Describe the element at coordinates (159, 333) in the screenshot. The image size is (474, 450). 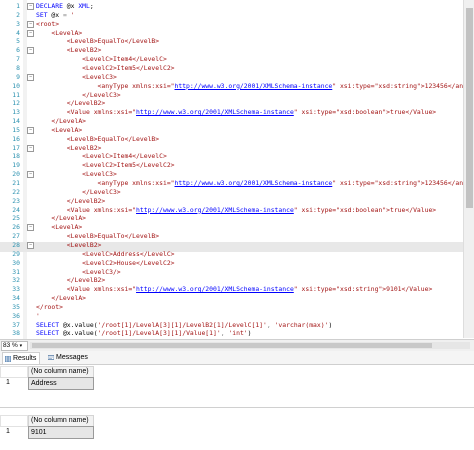
I see `code-token: '/root[1]/LevelA[3][1]/Value[1]'` at that location.